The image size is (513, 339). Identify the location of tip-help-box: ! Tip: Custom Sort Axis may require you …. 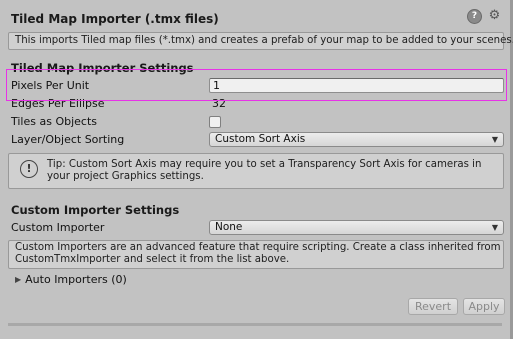
(256, 171).